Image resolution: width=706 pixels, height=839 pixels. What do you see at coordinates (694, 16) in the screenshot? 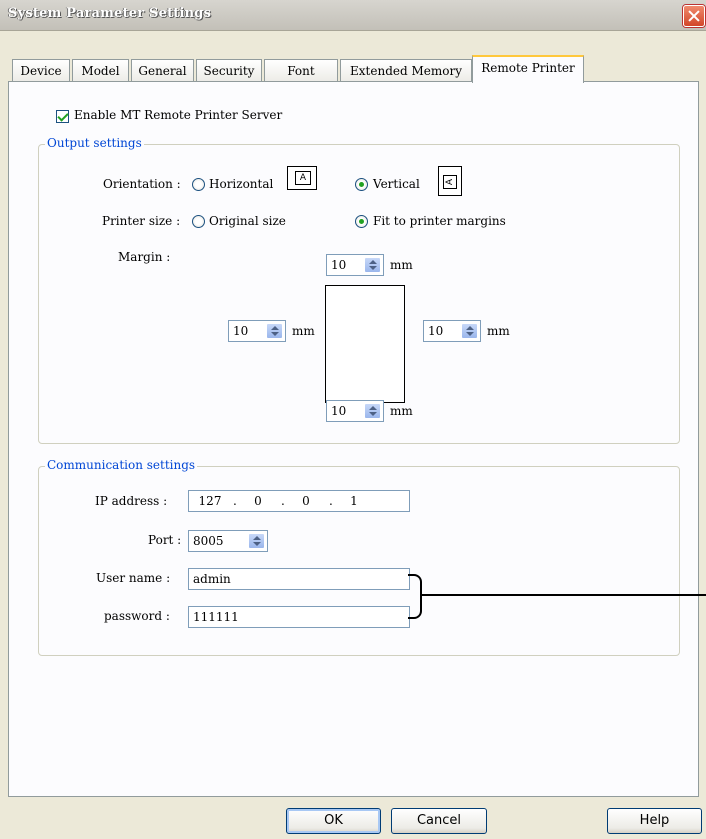
I see `close-icon` at bounding box center [694, 16].